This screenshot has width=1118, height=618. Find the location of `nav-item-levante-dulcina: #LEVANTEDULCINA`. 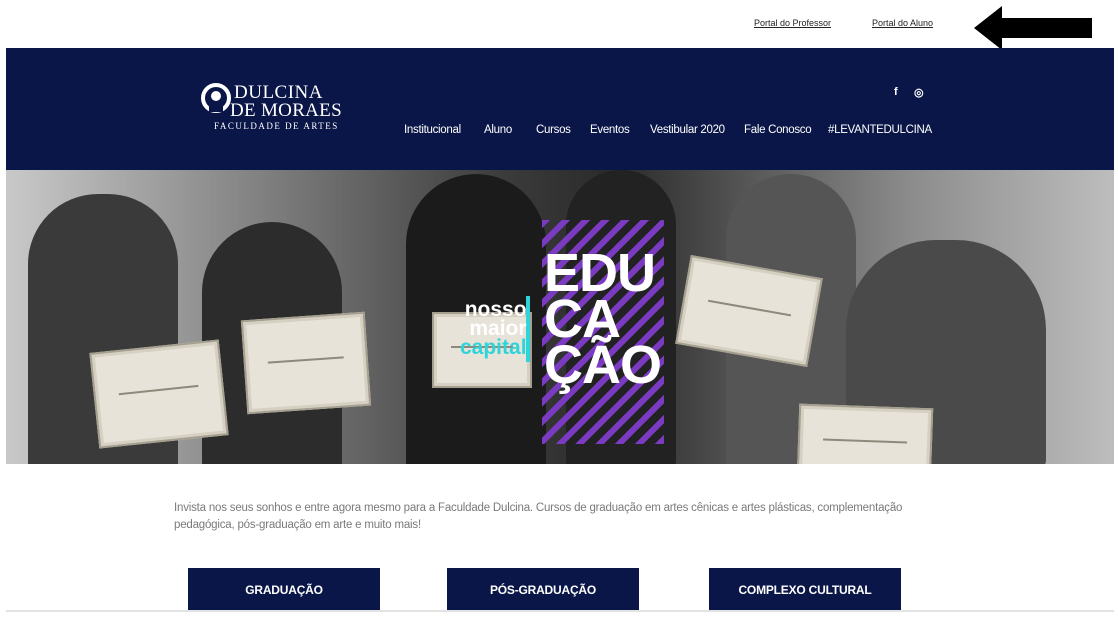

nav-item-levante-dulcina: #LEVANTEDULCINA is located at coordinates (880, 130).